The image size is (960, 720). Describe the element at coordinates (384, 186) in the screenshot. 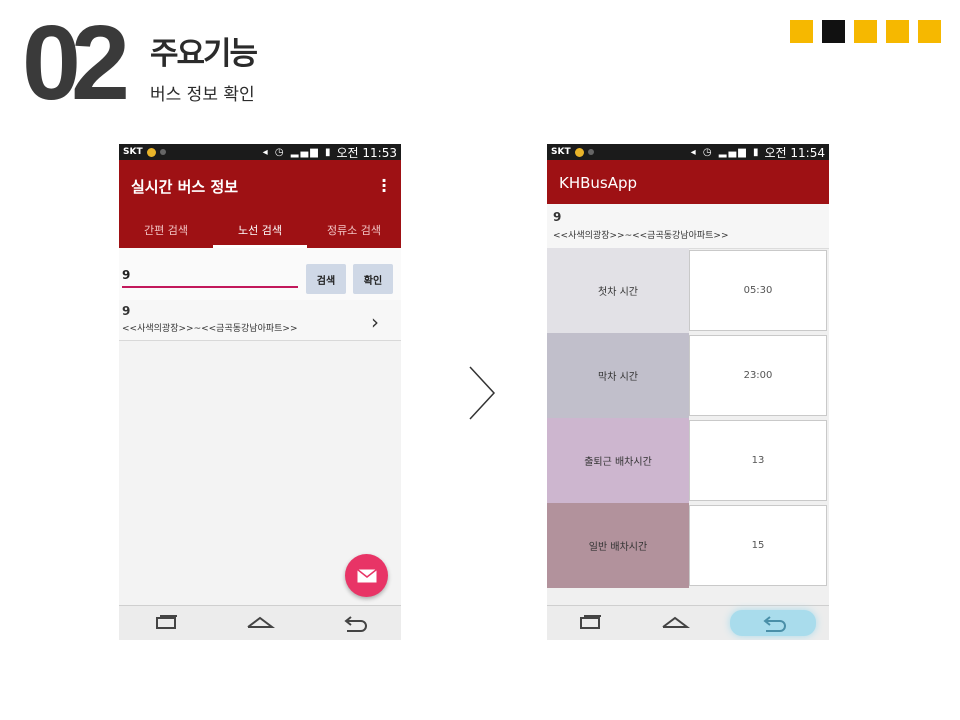

I see `overflow-menu-icon: · · ·` at that location.